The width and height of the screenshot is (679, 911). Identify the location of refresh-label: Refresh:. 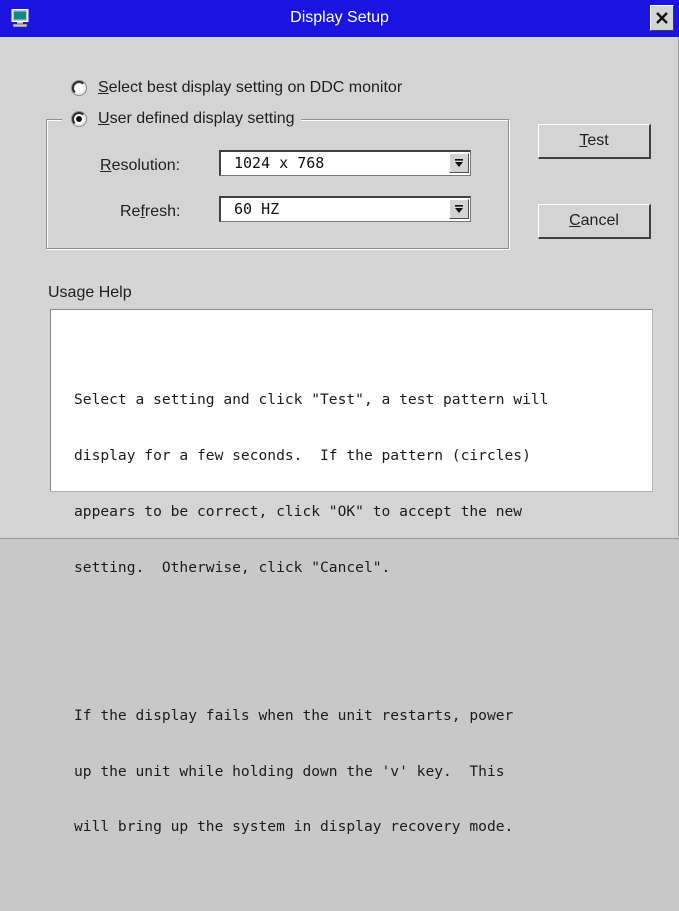
(150, 211).